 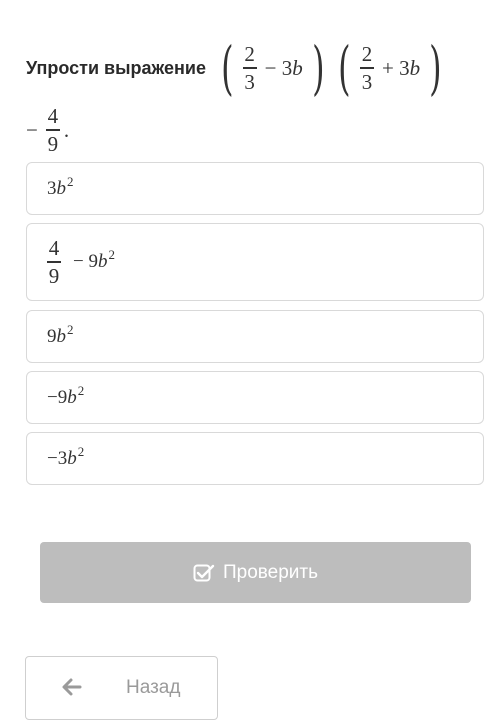 I want to click on period: ., so click(x=66, y=129).